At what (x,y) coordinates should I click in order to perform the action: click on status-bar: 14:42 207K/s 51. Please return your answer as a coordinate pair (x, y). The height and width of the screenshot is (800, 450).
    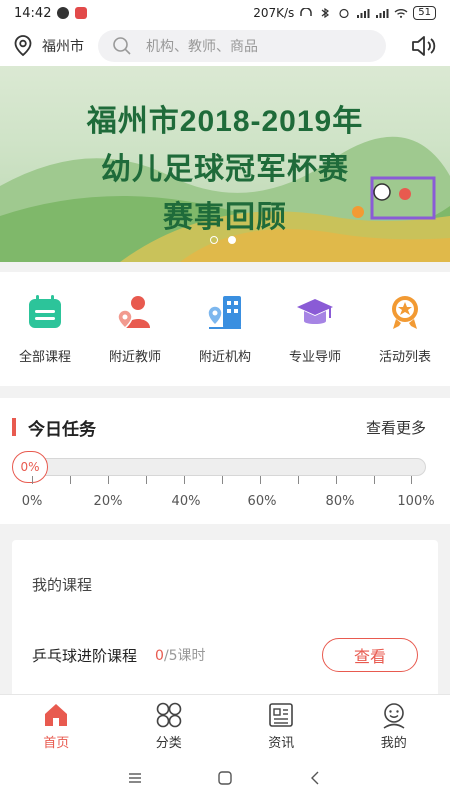
    Looking at the image, I should click on (225, 13).